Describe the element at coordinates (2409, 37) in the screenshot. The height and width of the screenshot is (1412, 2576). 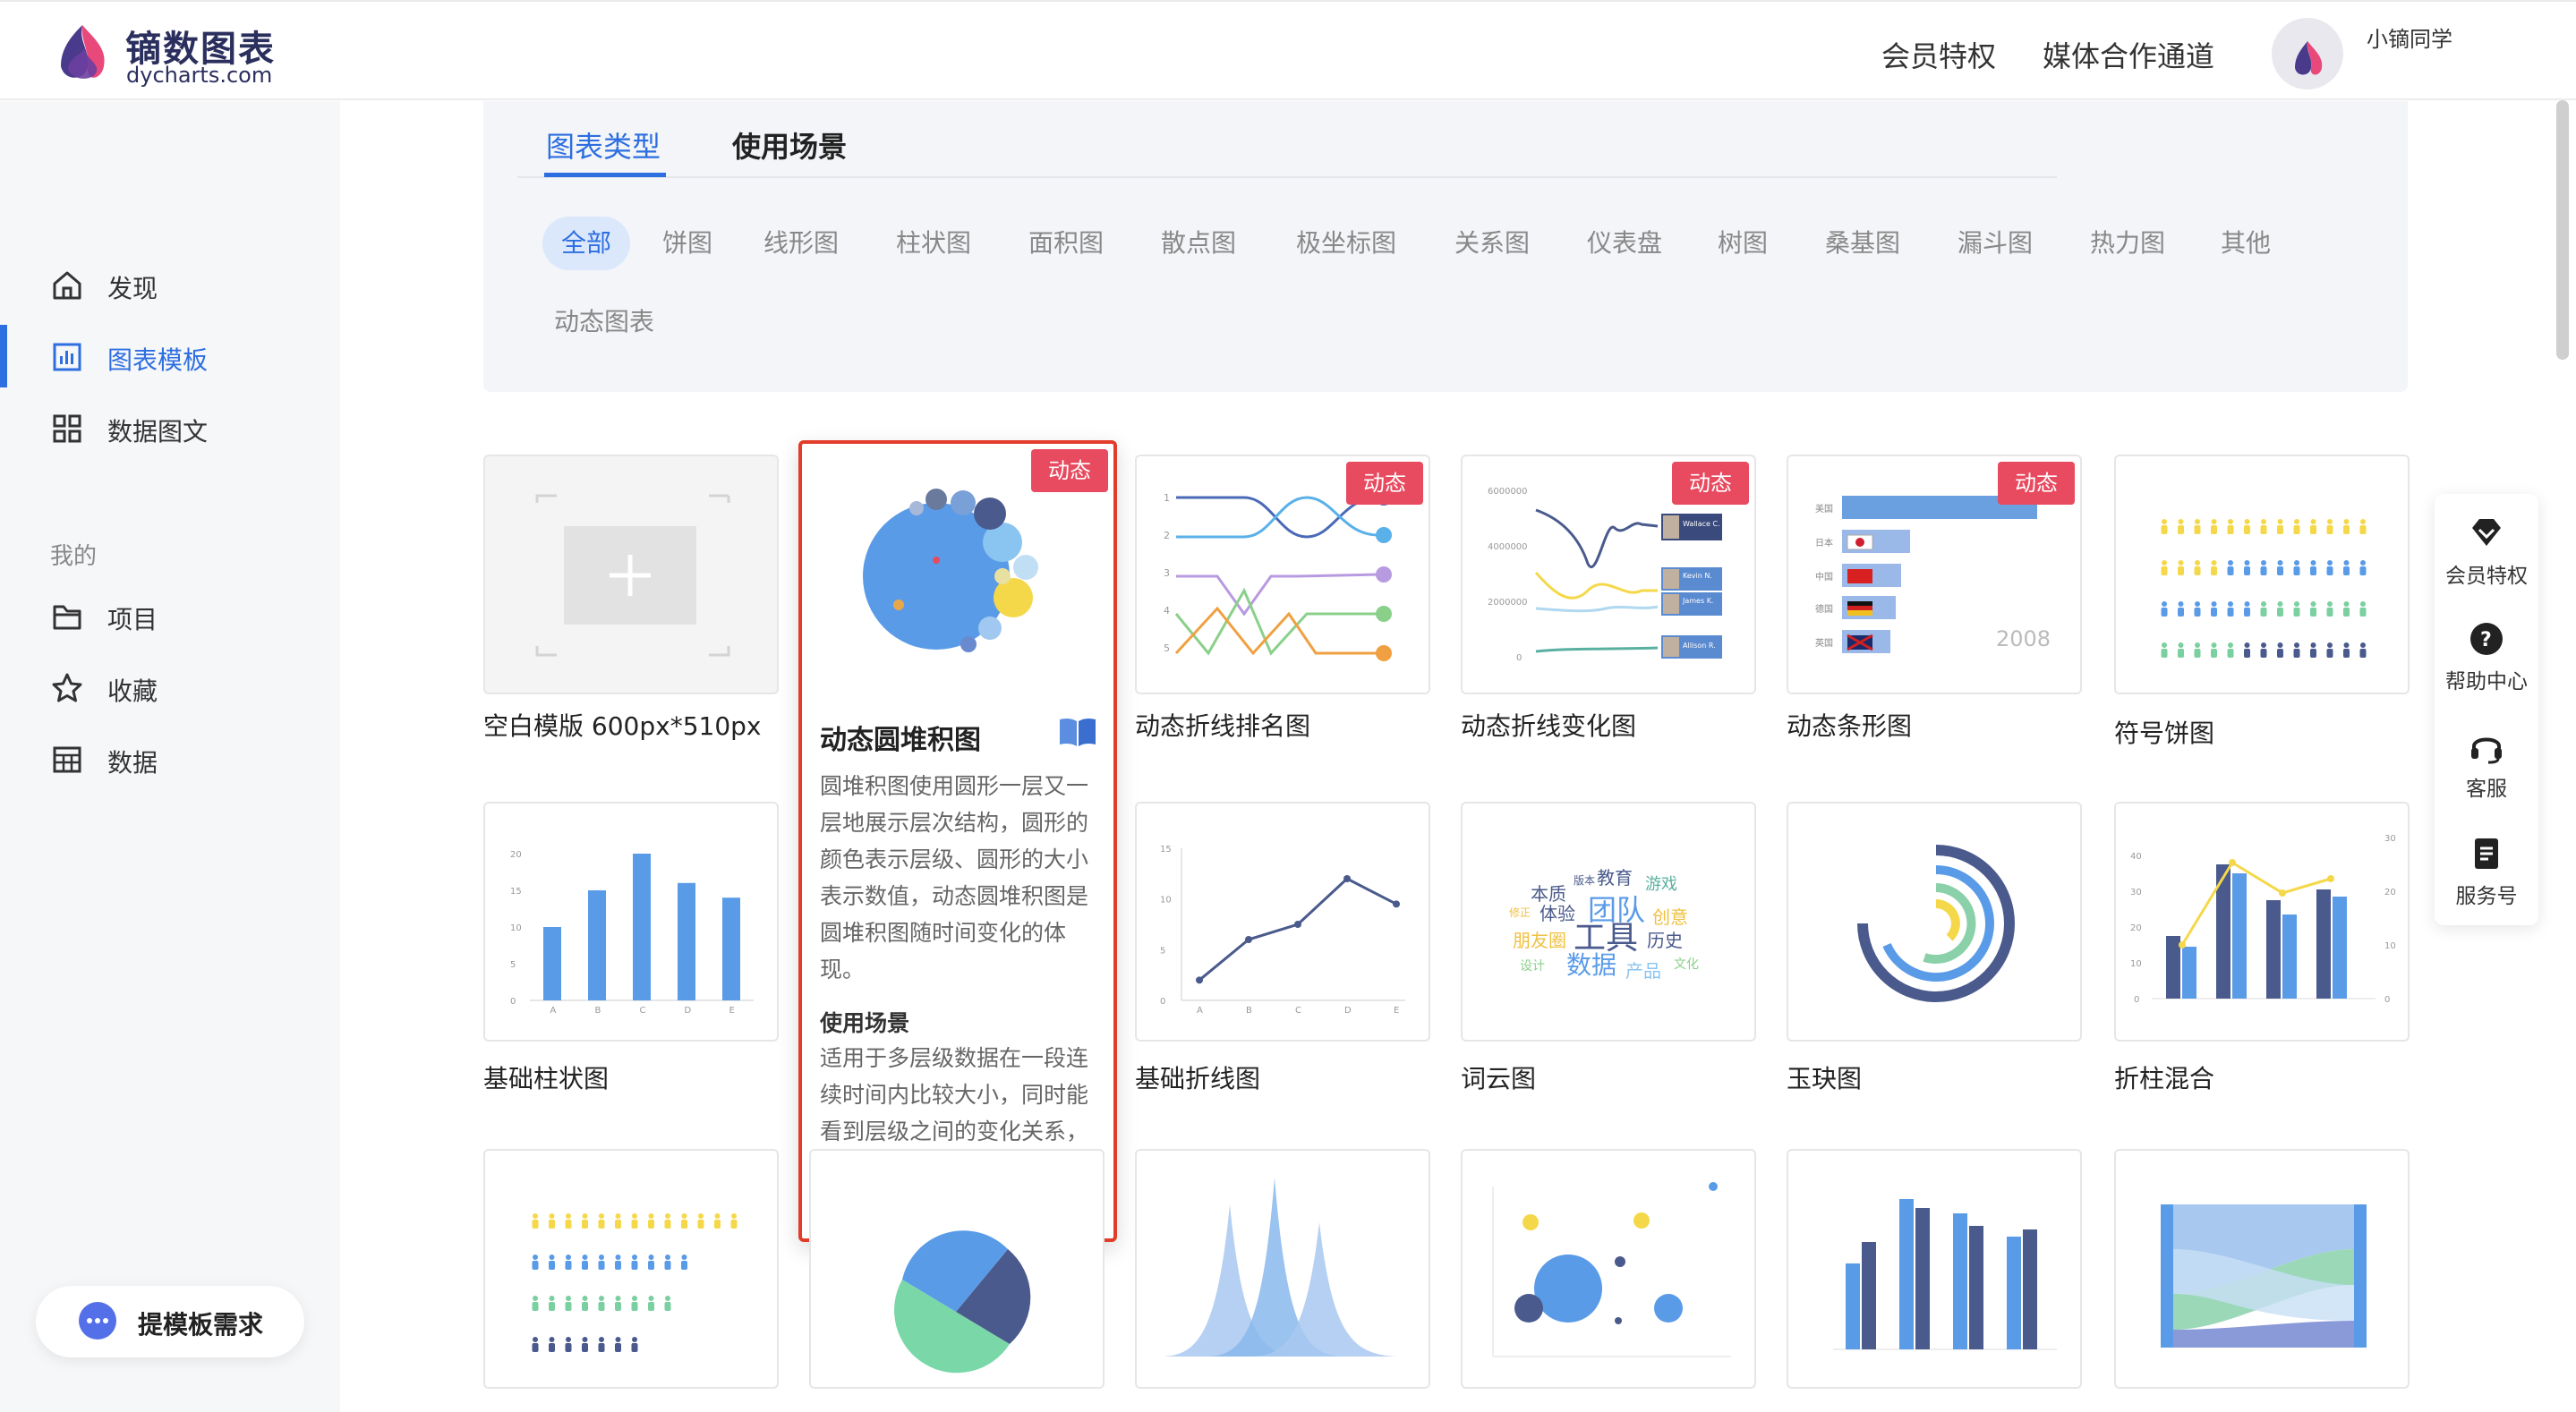
I see `username: 小镝同学` at that location.